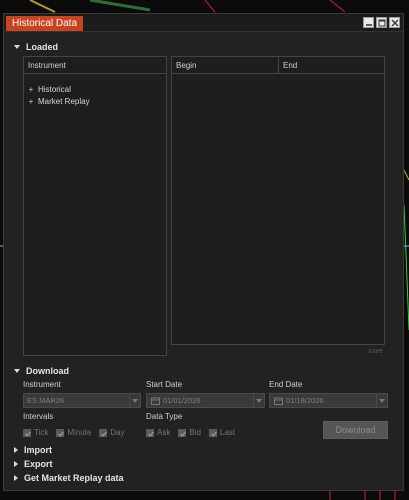 This screenshot has height=500, width=409. What do you see at coordinates (225, 65) in the screenshot?
I see `begin-column-header: Begin` at bounding box center [225, 65].